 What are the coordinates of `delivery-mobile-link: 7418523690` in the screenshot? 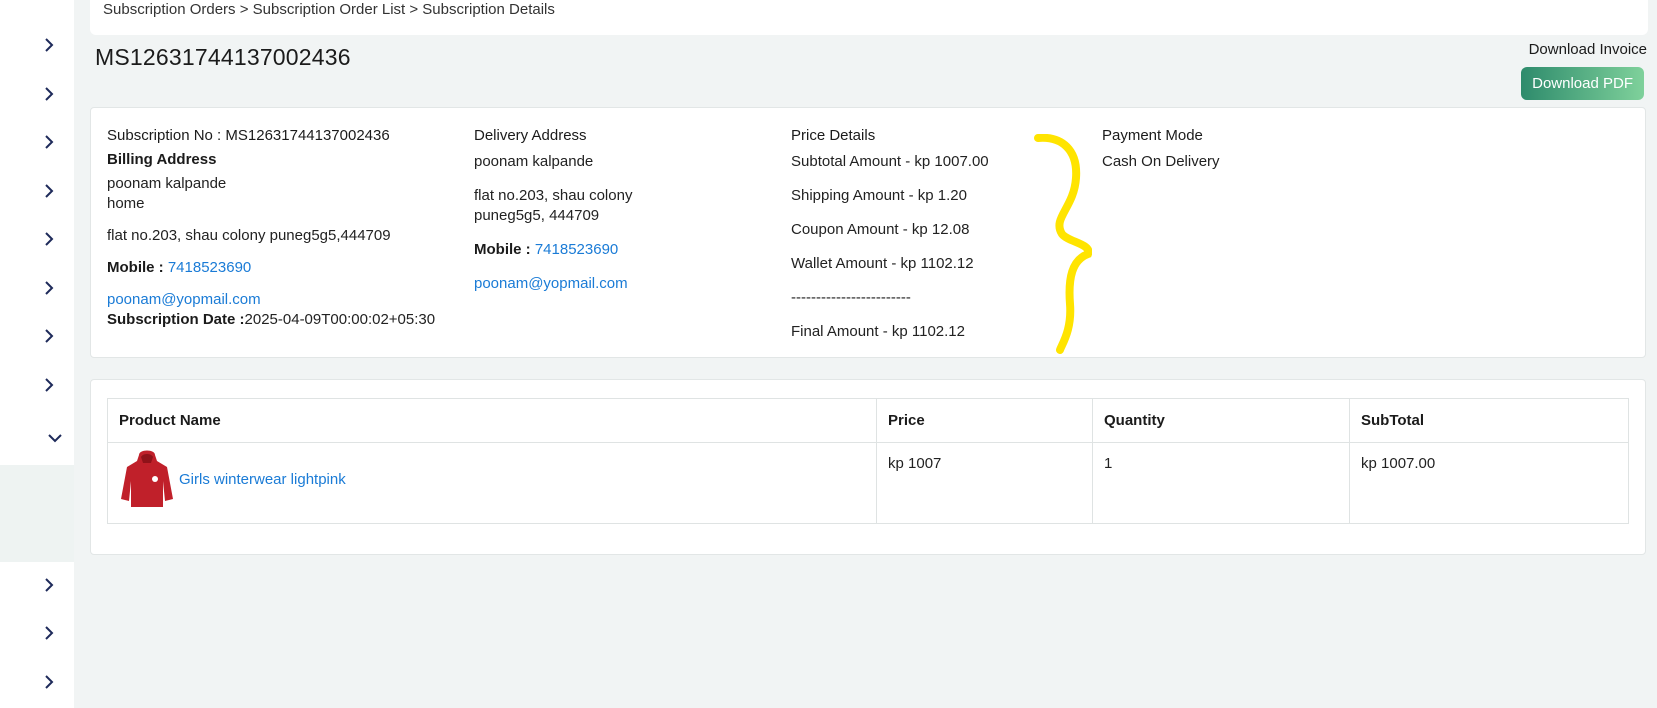 It's located at (576, 249).